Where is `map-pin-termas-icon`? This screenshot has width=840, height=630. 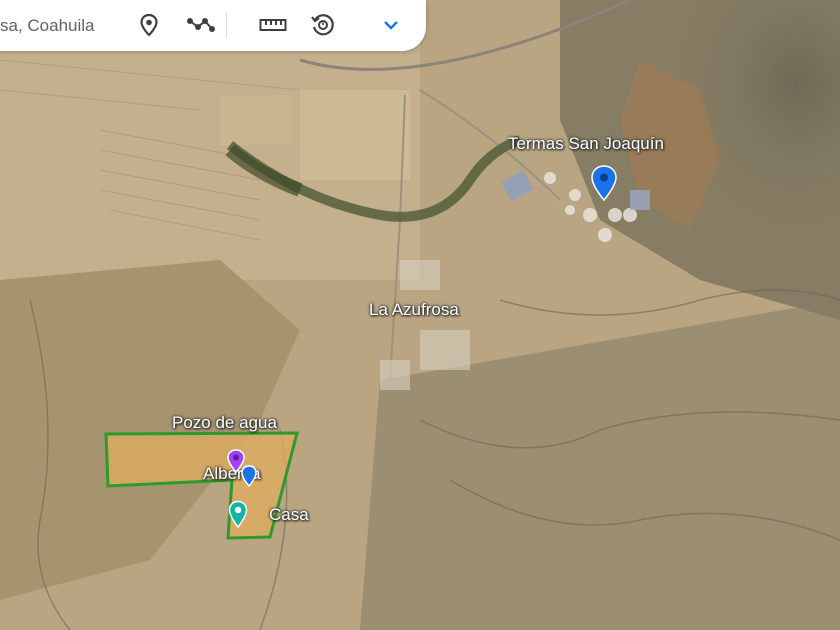 map-pin-termas-icon is located at coordinates (604, 184).